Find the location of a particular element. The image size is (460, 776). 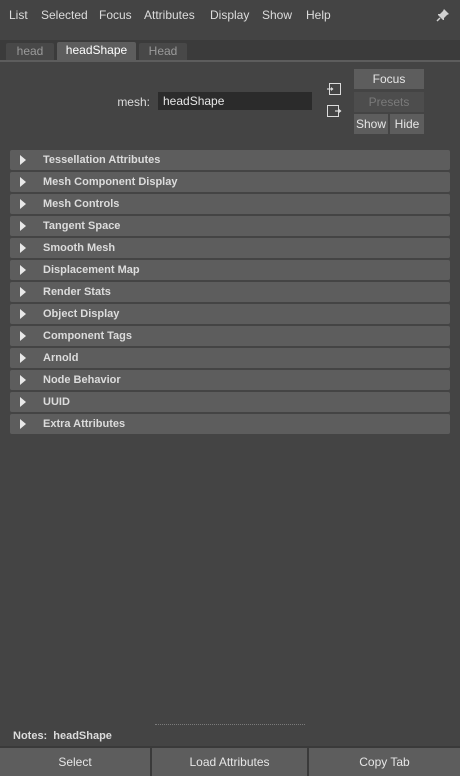

node-name-field is located at coordinates (235, 101).